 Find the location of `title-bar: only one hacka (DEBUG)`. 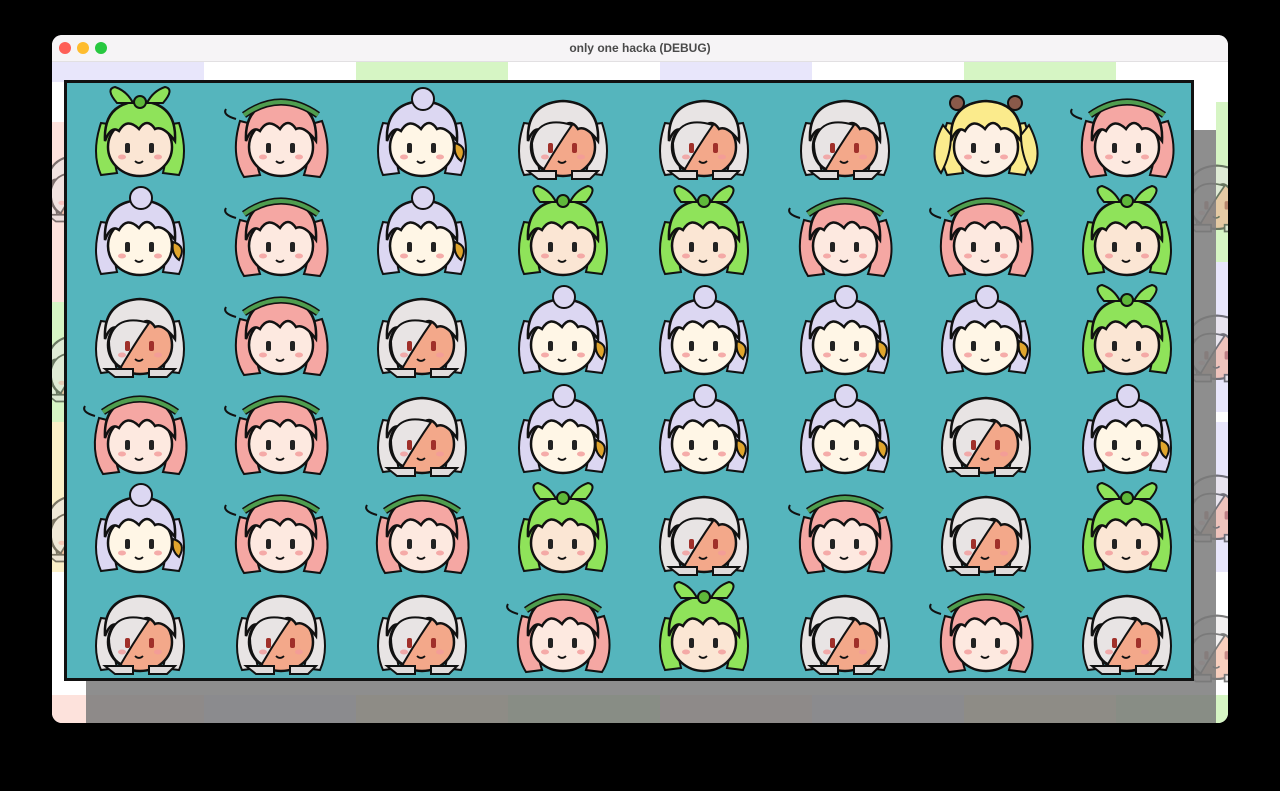

title-bar: only one hacka (DEBUG) is located at coordinates (640, 48).